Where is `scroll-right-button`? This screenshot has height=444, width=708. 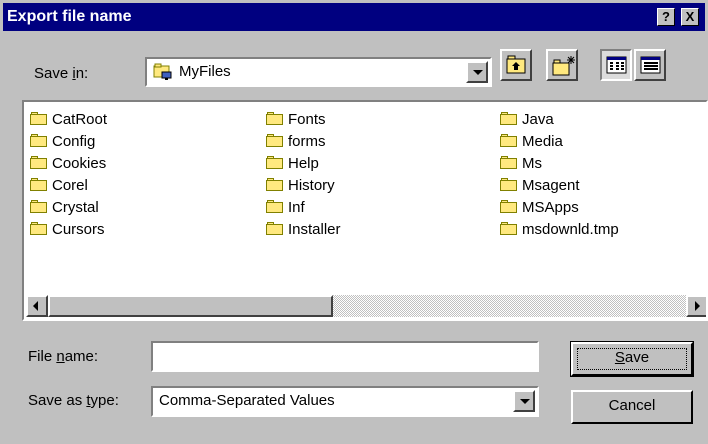 scroll-right-button is located at coordinates (696, 306).